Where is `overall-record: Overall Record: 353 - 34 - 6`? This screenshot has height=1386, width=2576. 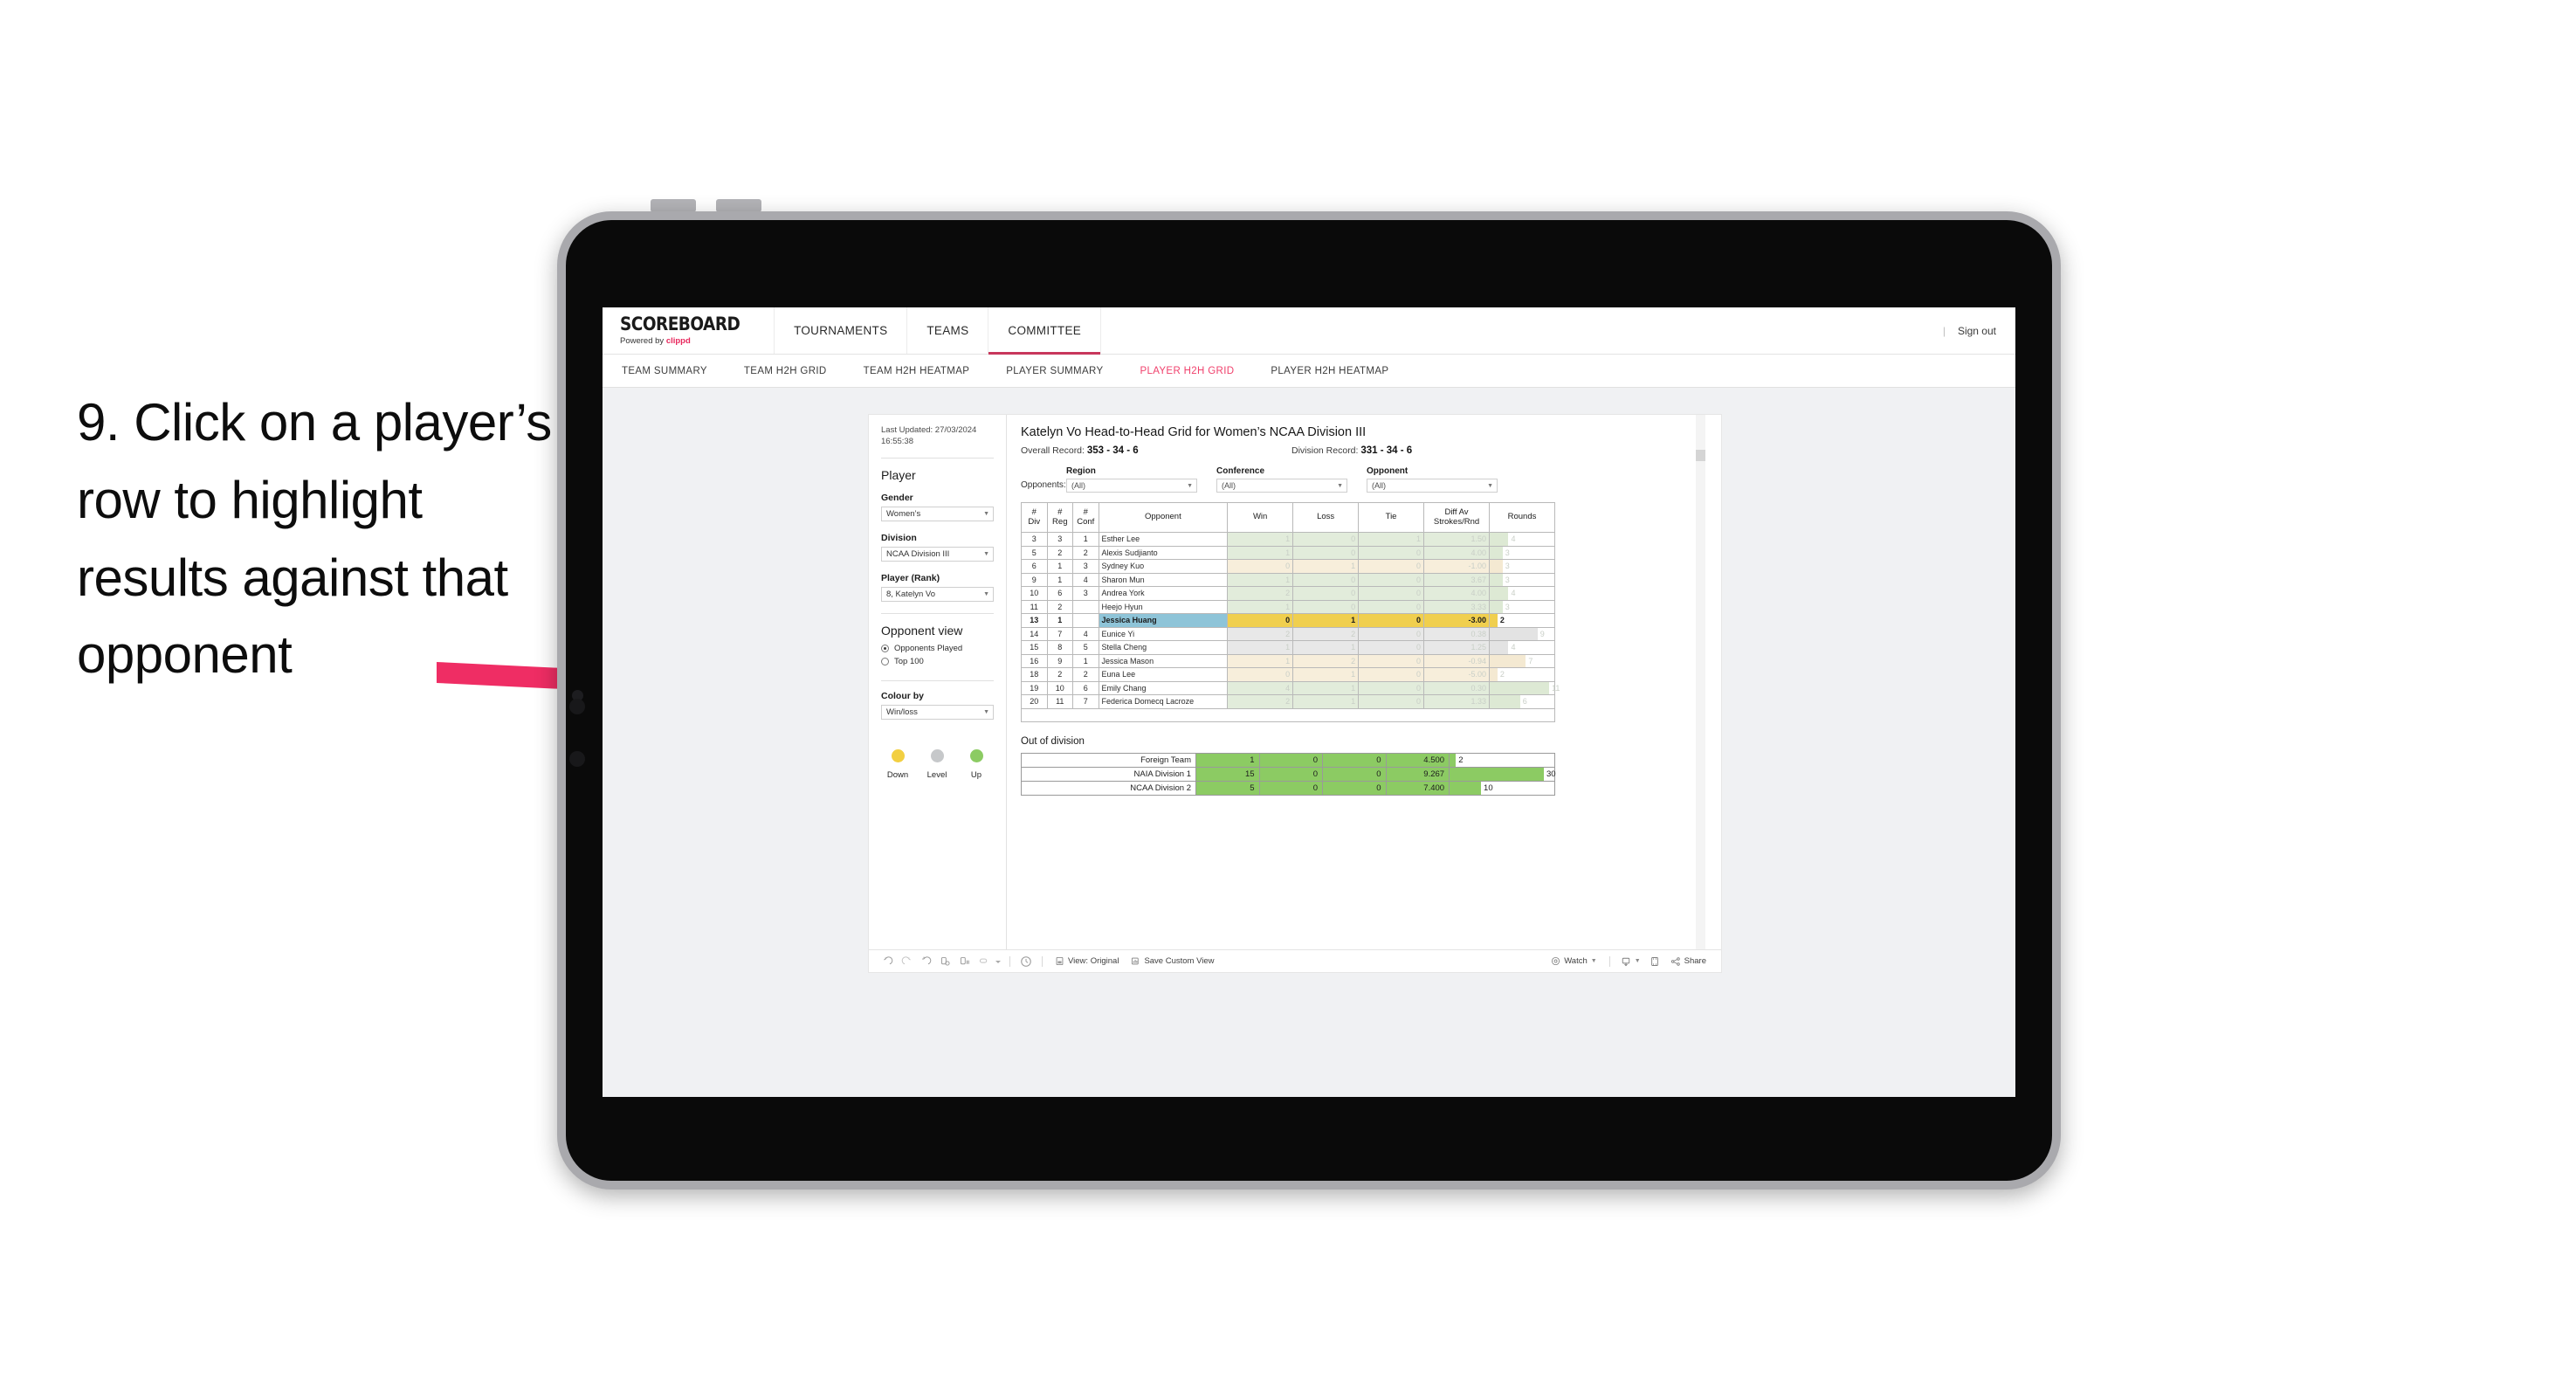
overall-record: Overall Record: 353 - 34 - 6 is located at coordinates (1080, 450).